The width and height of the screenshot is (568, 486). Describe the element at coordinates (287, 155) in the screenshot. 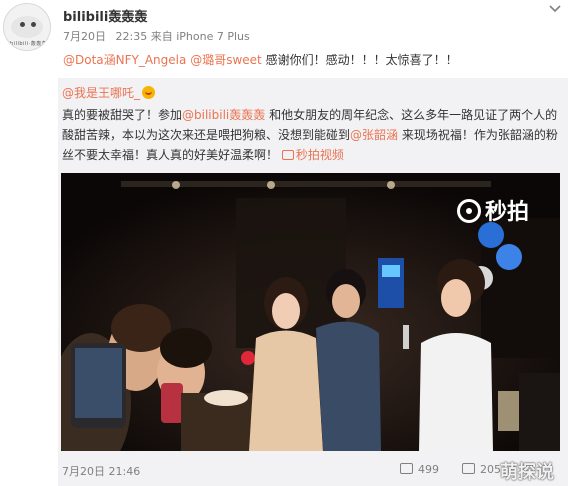

I see `video-icon` at that location.